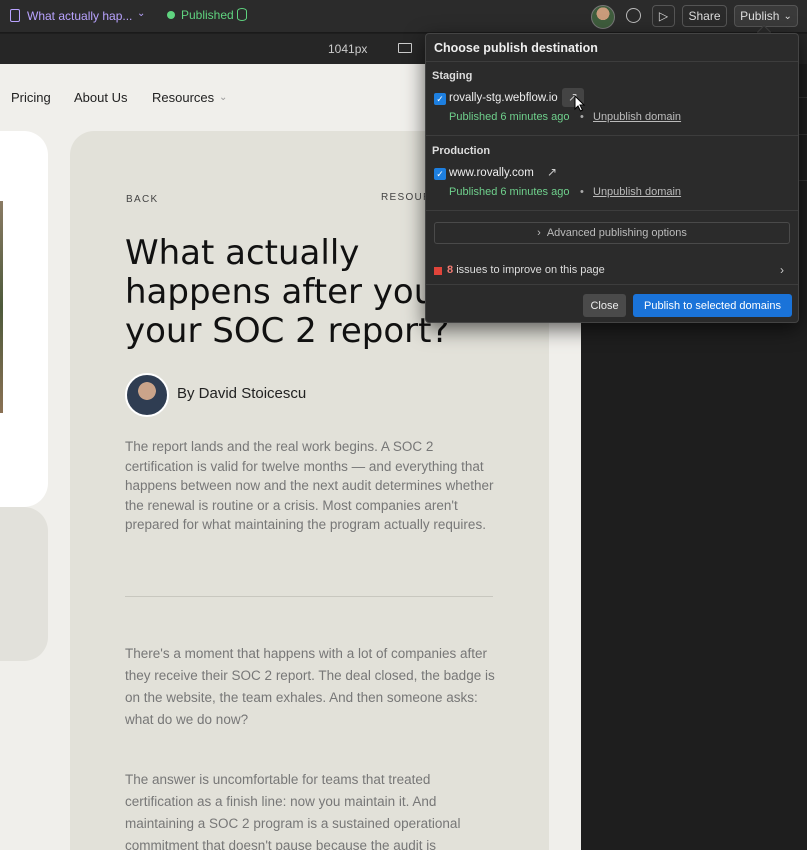 Image resolution: width=807 pixels, height=850 pixels. Describe the element at coordinates (440, 99) in the screenshot. I see `staging-checkbox: ✓` at that location.